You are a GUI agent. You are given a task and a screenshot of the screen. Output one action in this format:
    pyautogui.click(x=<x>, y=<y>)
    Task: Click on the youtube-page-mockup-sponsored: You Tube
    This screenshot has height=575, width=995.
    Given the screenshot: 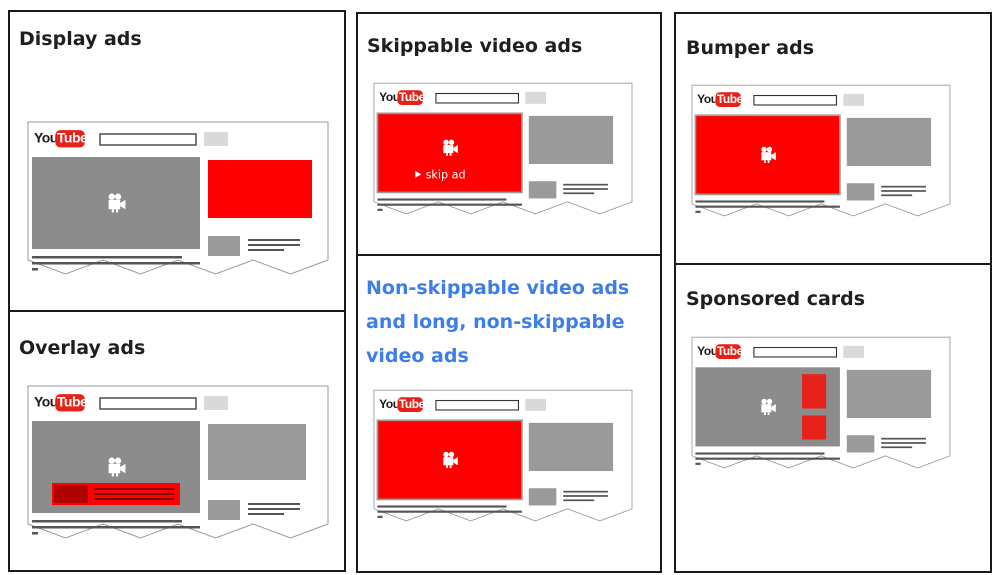 What is the action you would take?
    pyautogui.click(x=821, y=405)
    